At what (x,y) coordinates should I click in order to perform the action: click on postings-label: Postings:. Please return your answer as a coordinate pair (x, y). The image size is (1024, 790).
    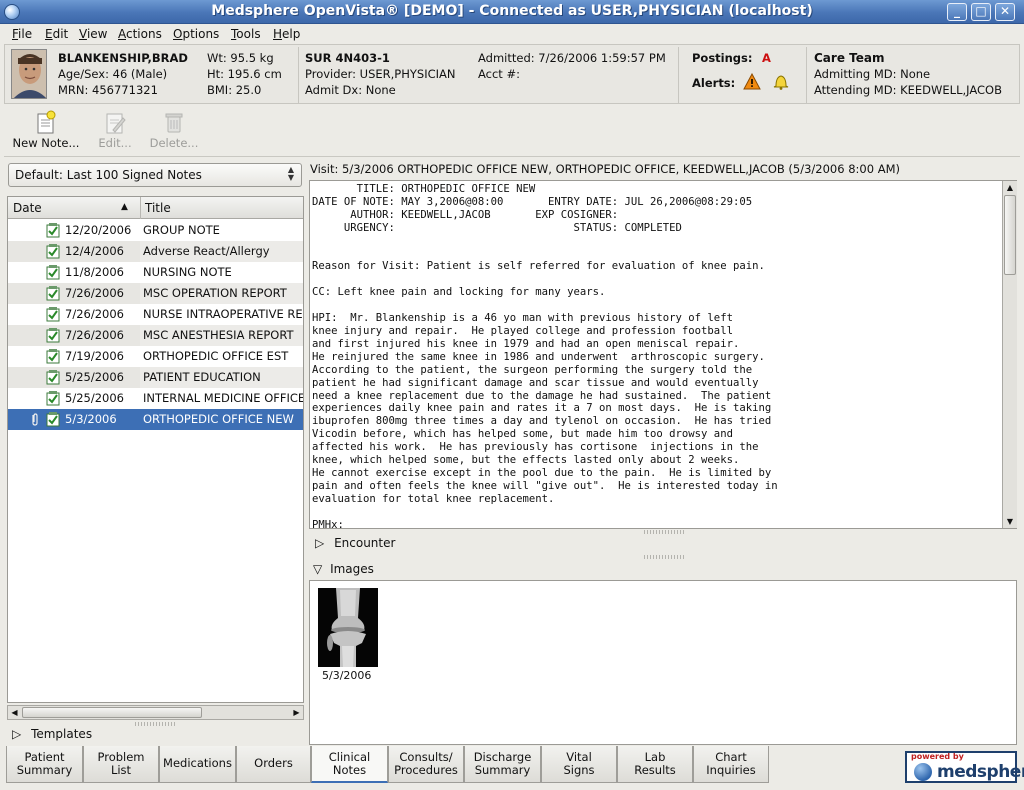
    Looking at the image, I should click on (722, 58).